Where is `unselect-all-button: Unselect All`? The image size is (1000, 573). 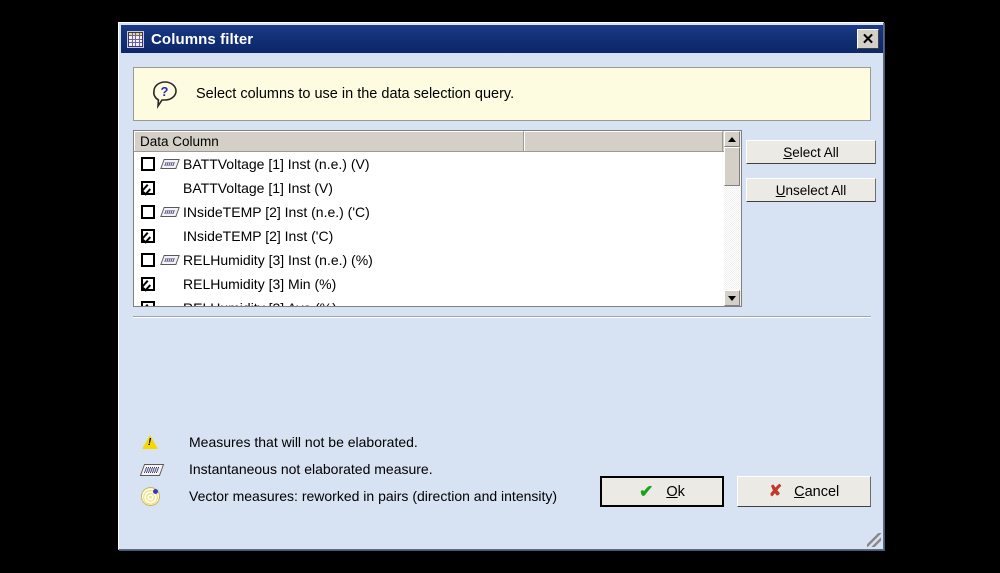 unselect-all-button: Unselect All is located at coordinates (811, 190).